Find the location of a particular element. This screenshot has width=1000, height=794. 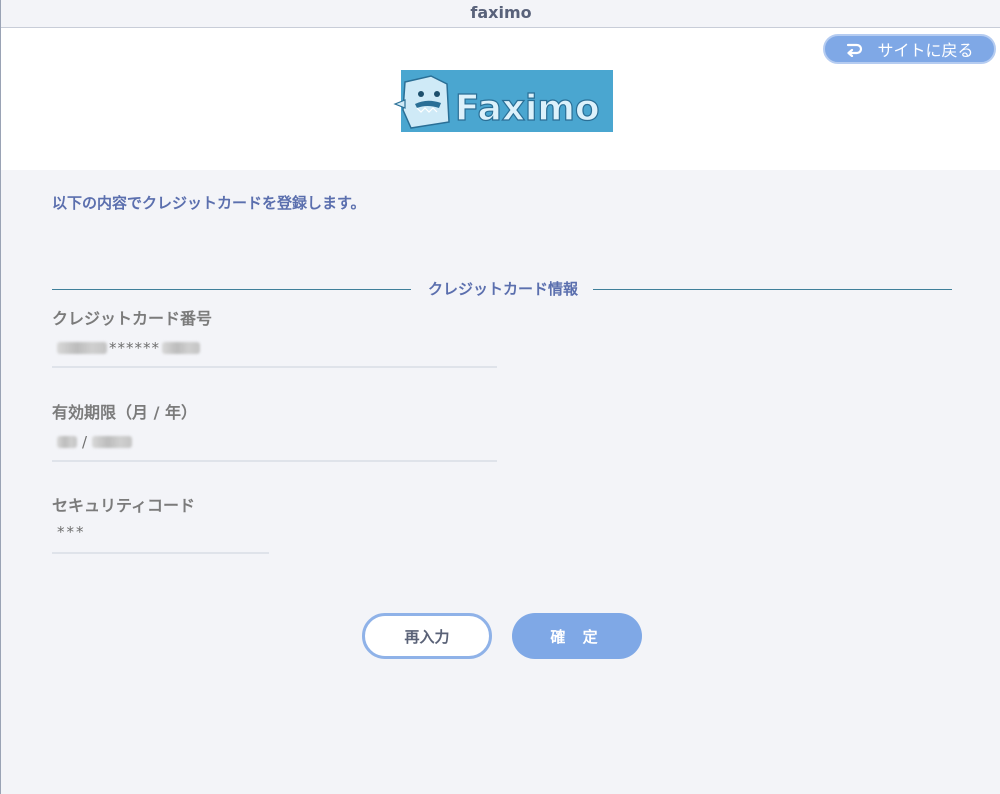

confirm-button: 確 定 is located at coordinates (577, 636).